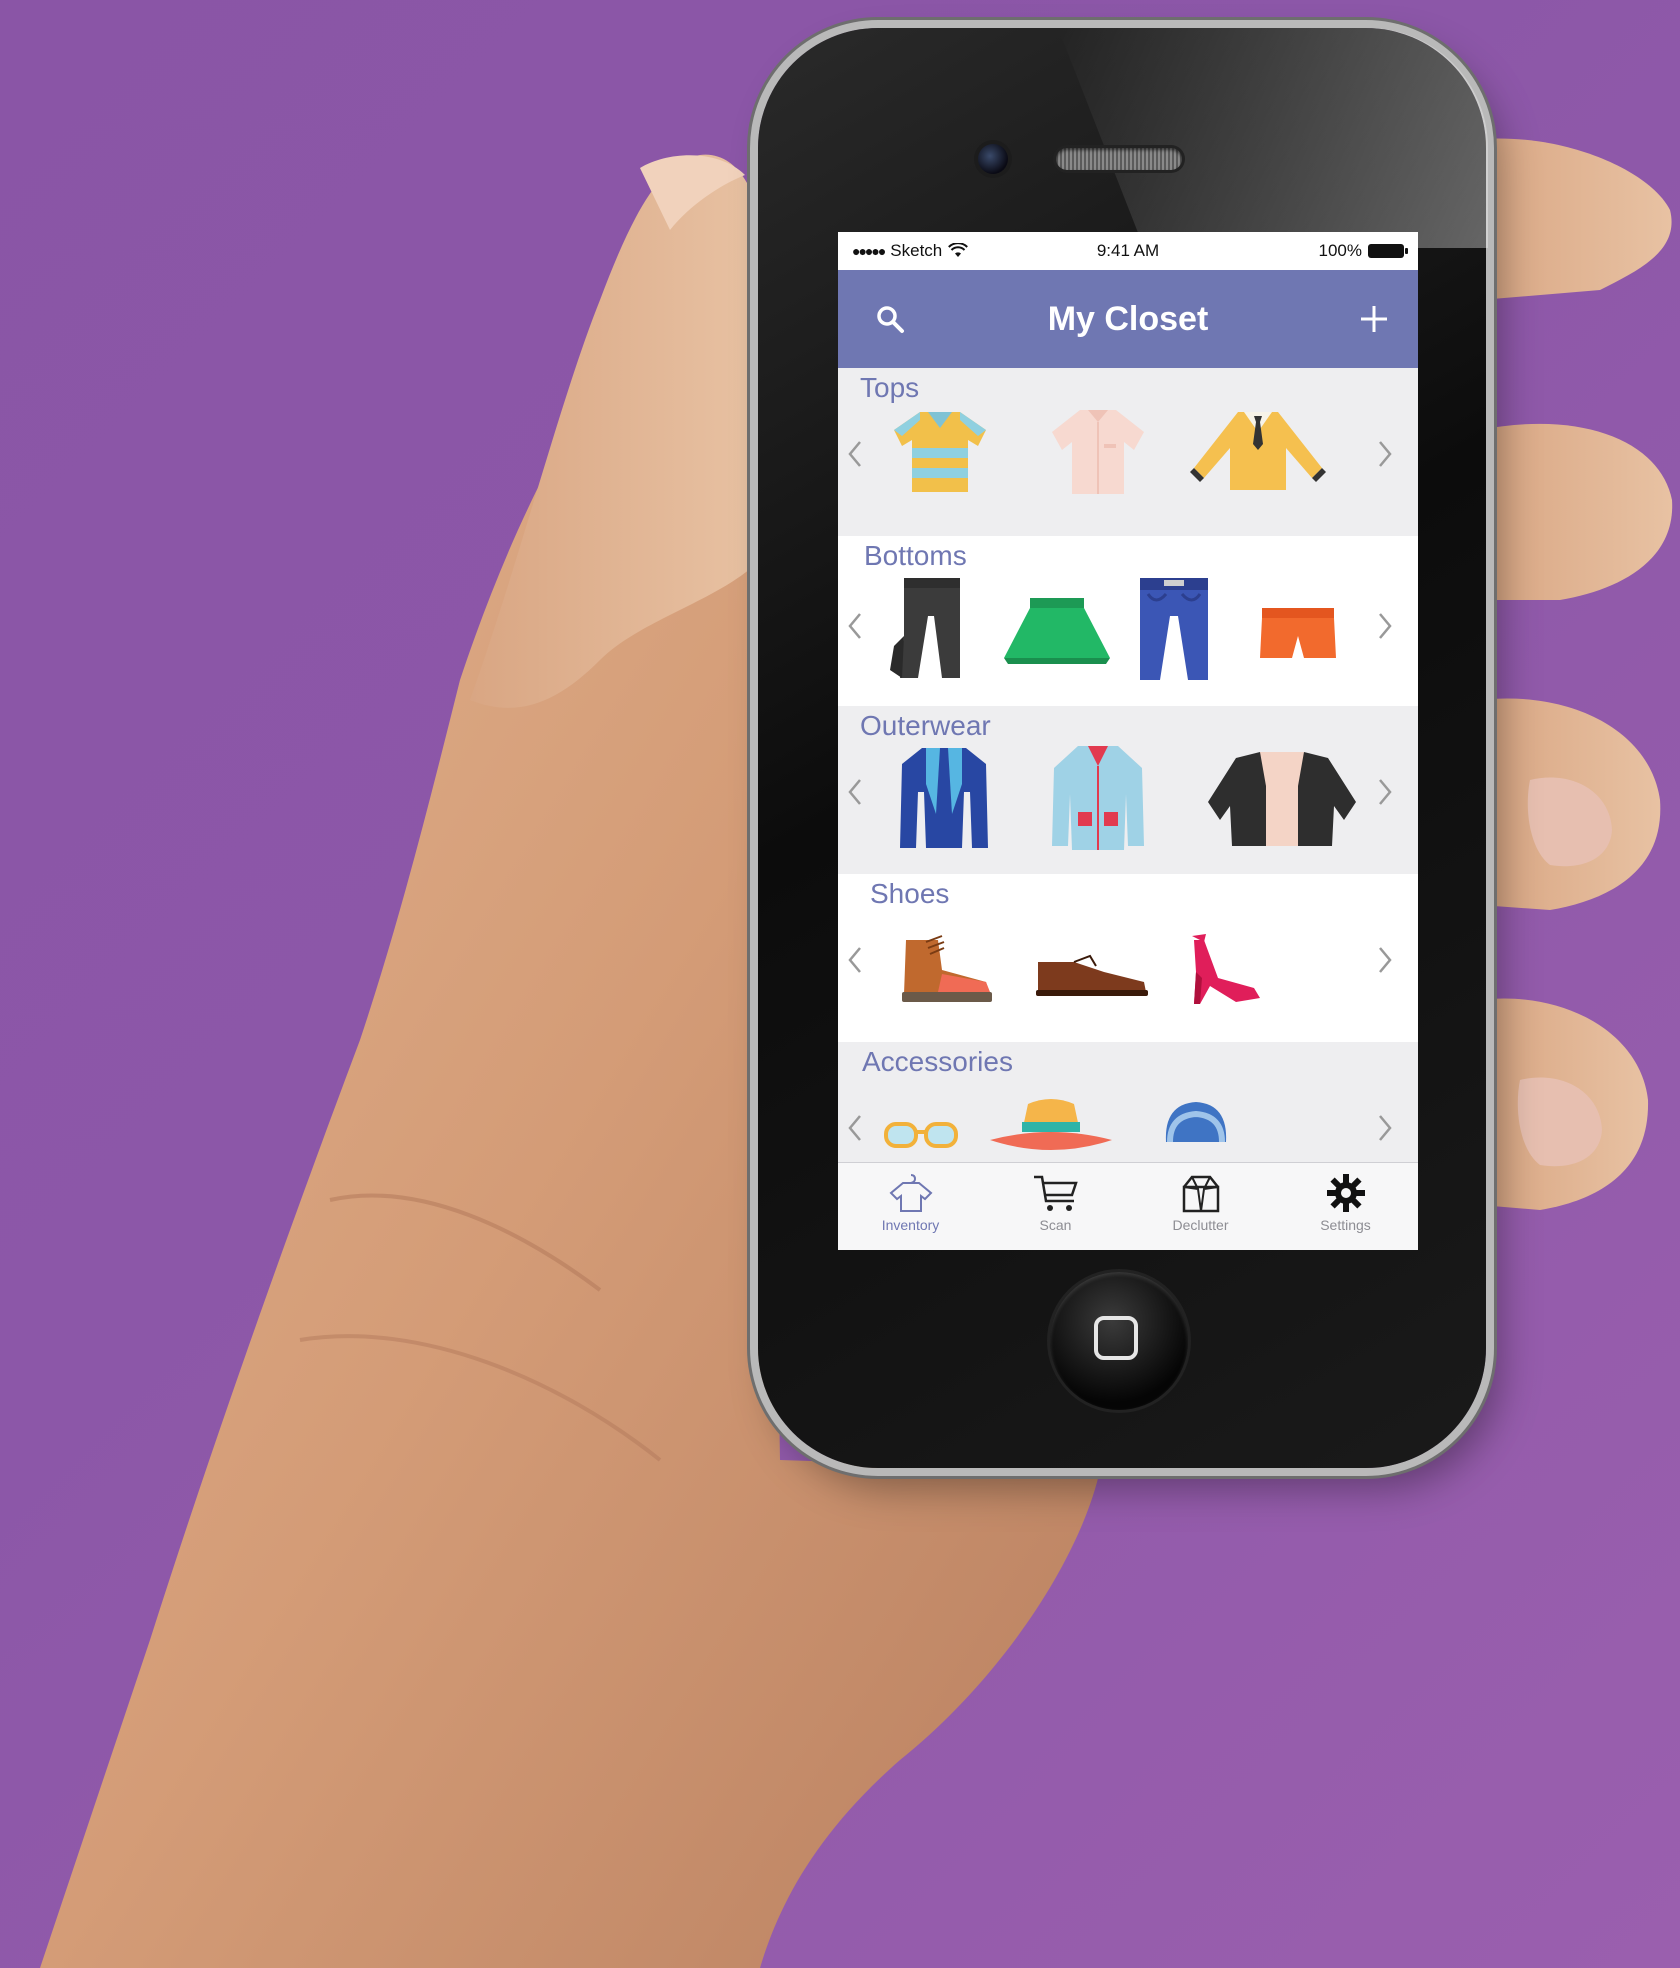 The width and height of the screenshot is (1680, 1968). I want to click on section-title: Shoes, so click(910, 893).